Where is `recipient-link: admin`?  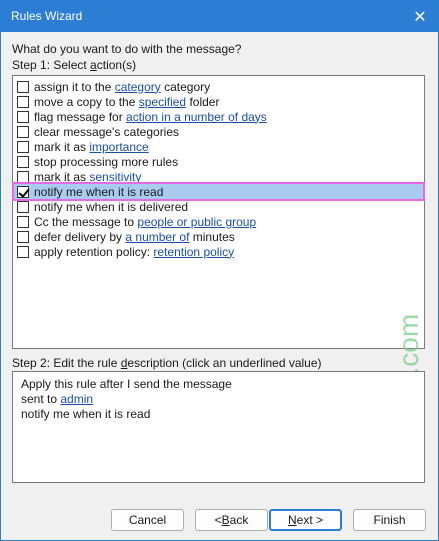
recipient-link: admin is located at coordinates (76, 399).